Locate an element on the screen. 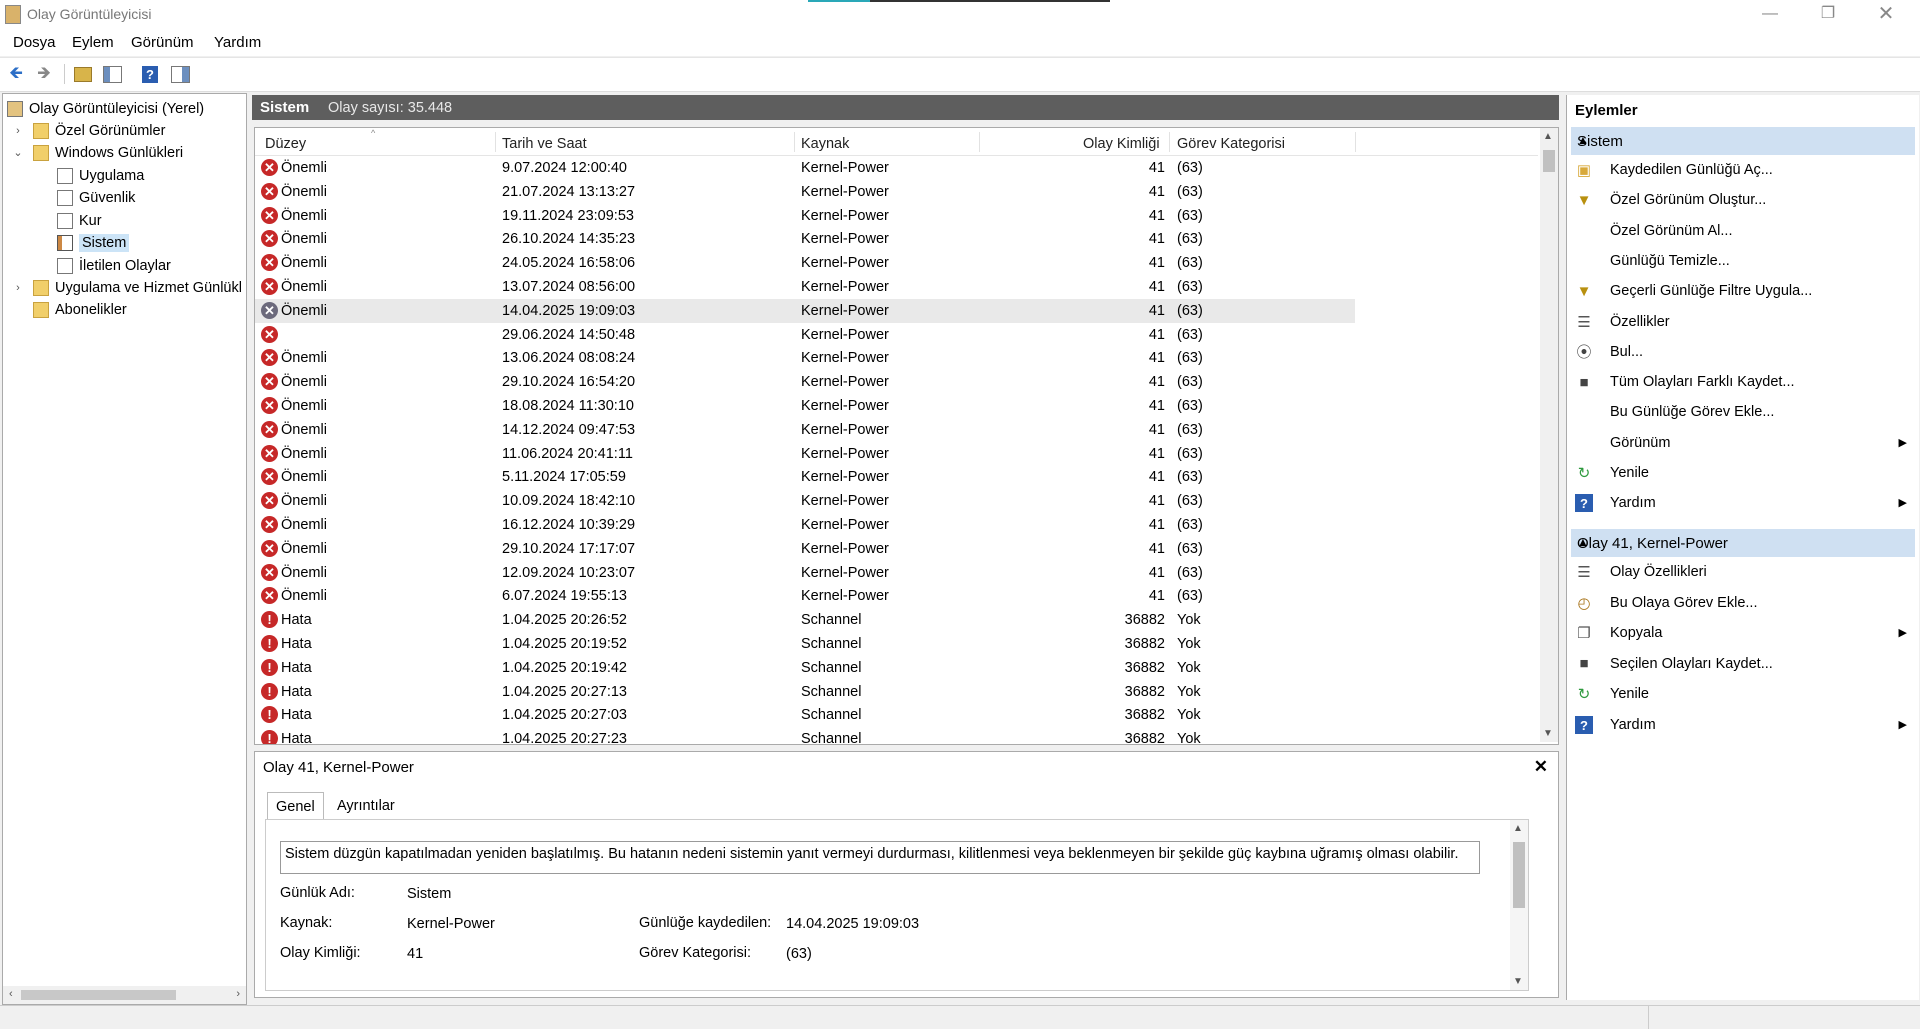 Image resolution: width=1920 pixels, height=1029 pixels. tree-log-sistem: Sistem is located at coordinates (93, 242).